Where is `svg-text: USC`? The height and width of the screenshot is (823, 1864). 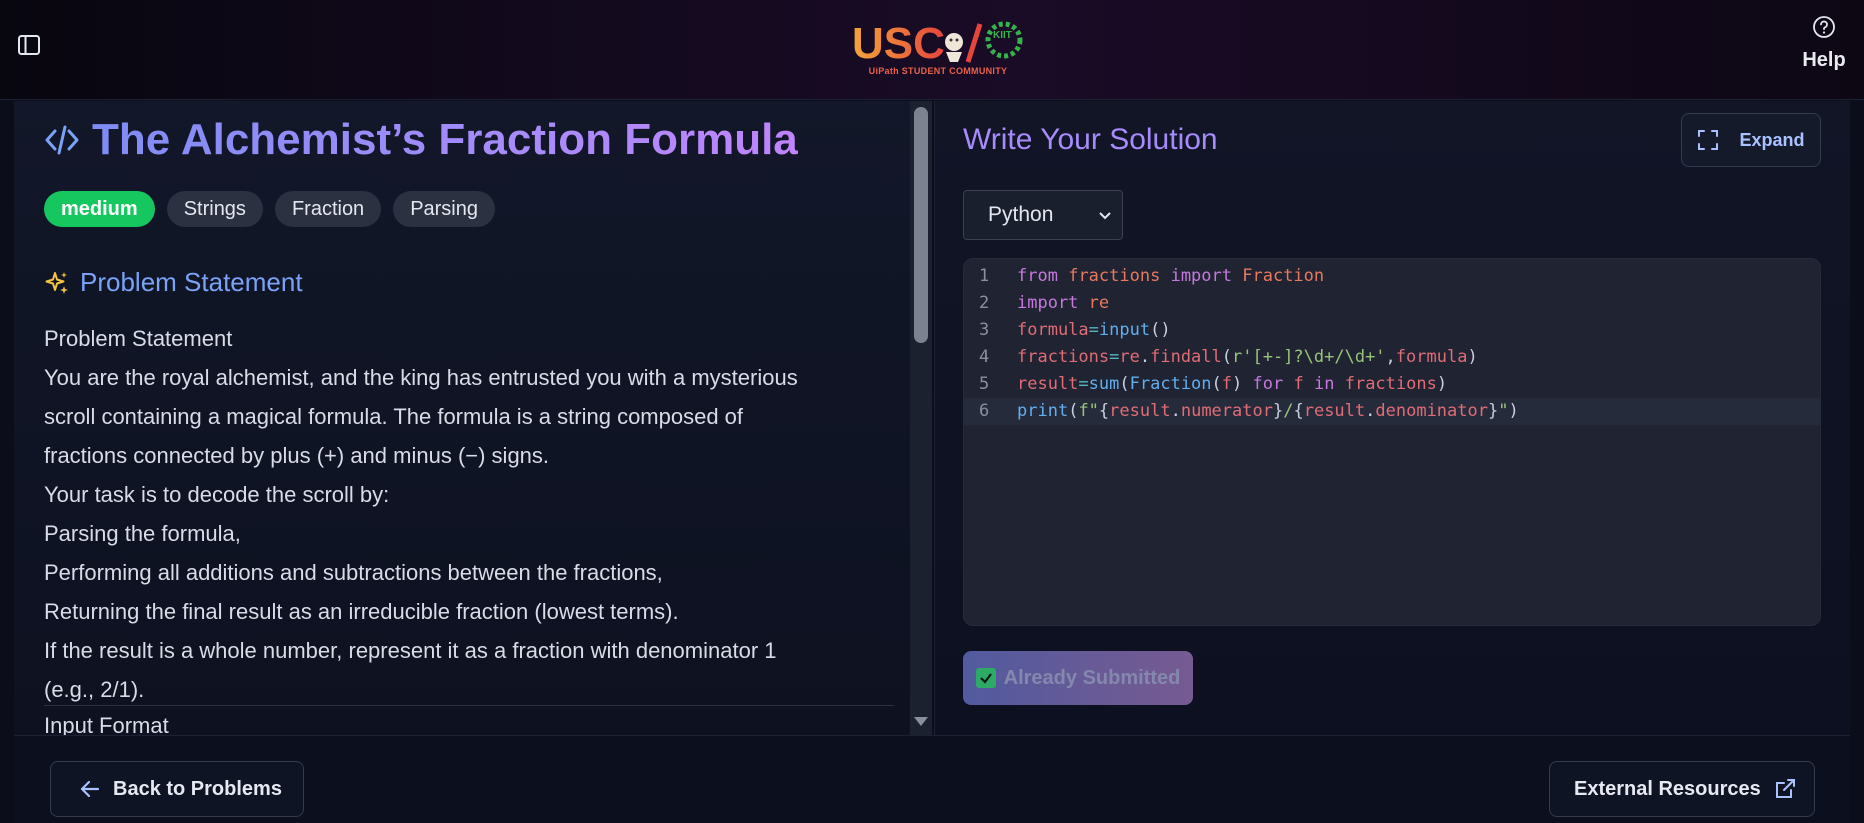 svg-text: USC is located at coordinates (898, 43).